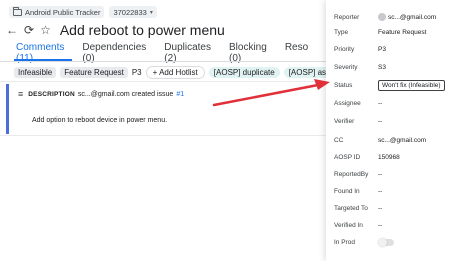 The image size is (474, 261). Describe the element at coordinates (411, 85) in the screenshot. I see `status-dropdown: Won't fix (Infeasible)` at that location.